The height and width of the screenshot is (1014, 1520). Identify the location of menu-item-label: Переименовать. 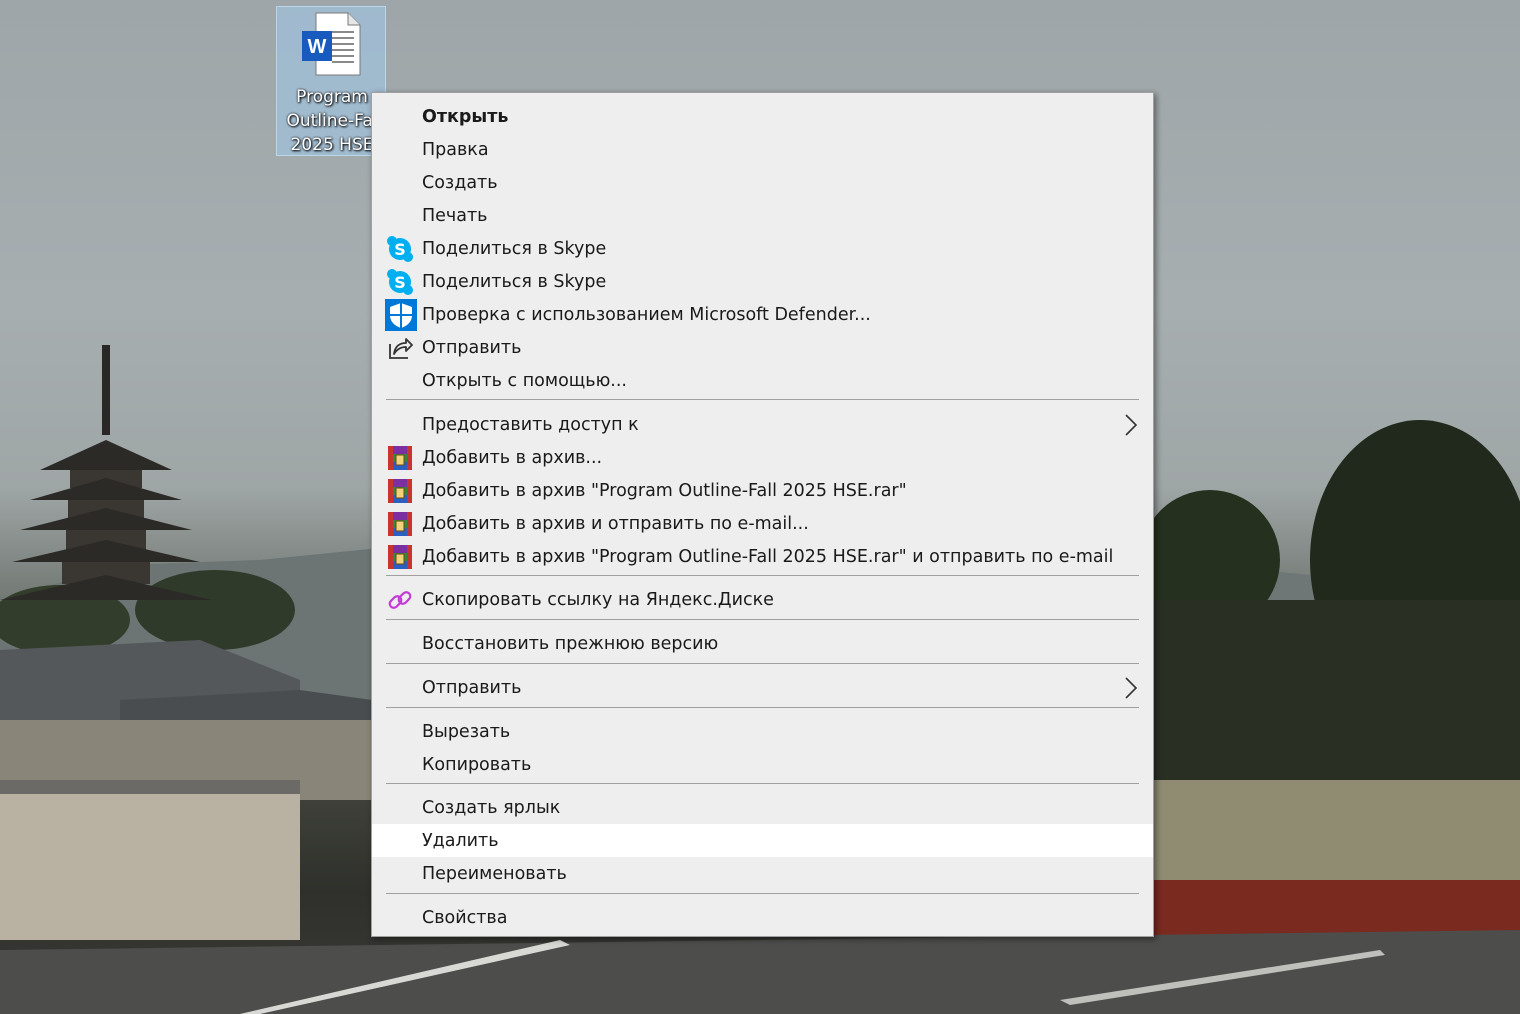
(494, 874).